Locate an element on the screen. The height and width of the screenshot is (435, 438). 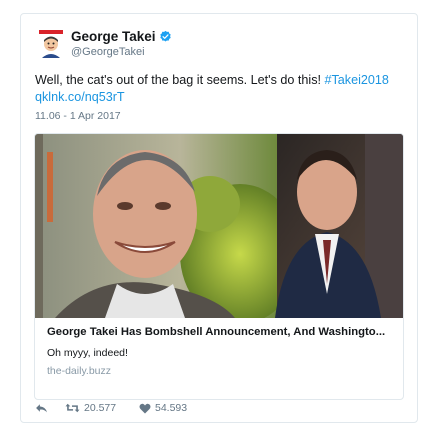
tweet-actions: 20.577 54.593 is located at coordinates (185, 408).